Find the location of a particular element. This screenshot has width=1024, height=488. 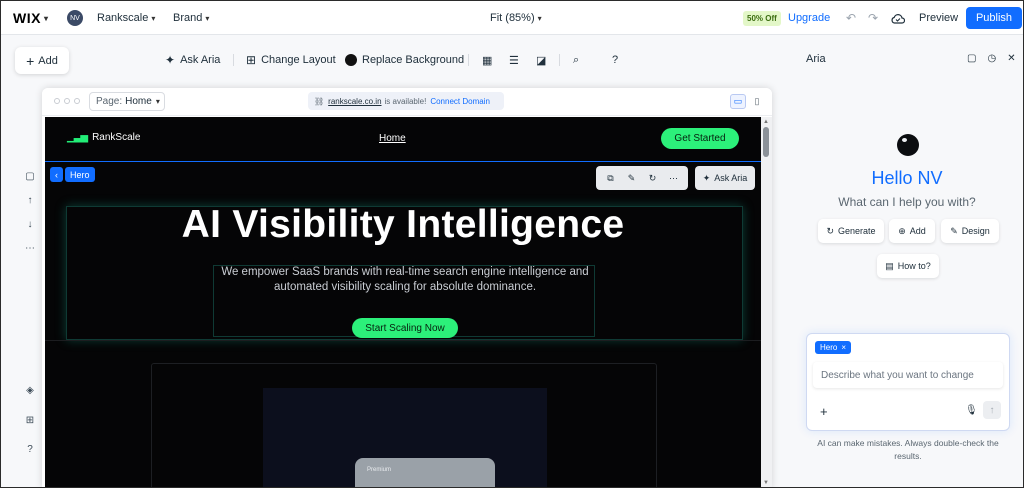

desktop-view-icon: ▭ is located at coordinates (738, 101).